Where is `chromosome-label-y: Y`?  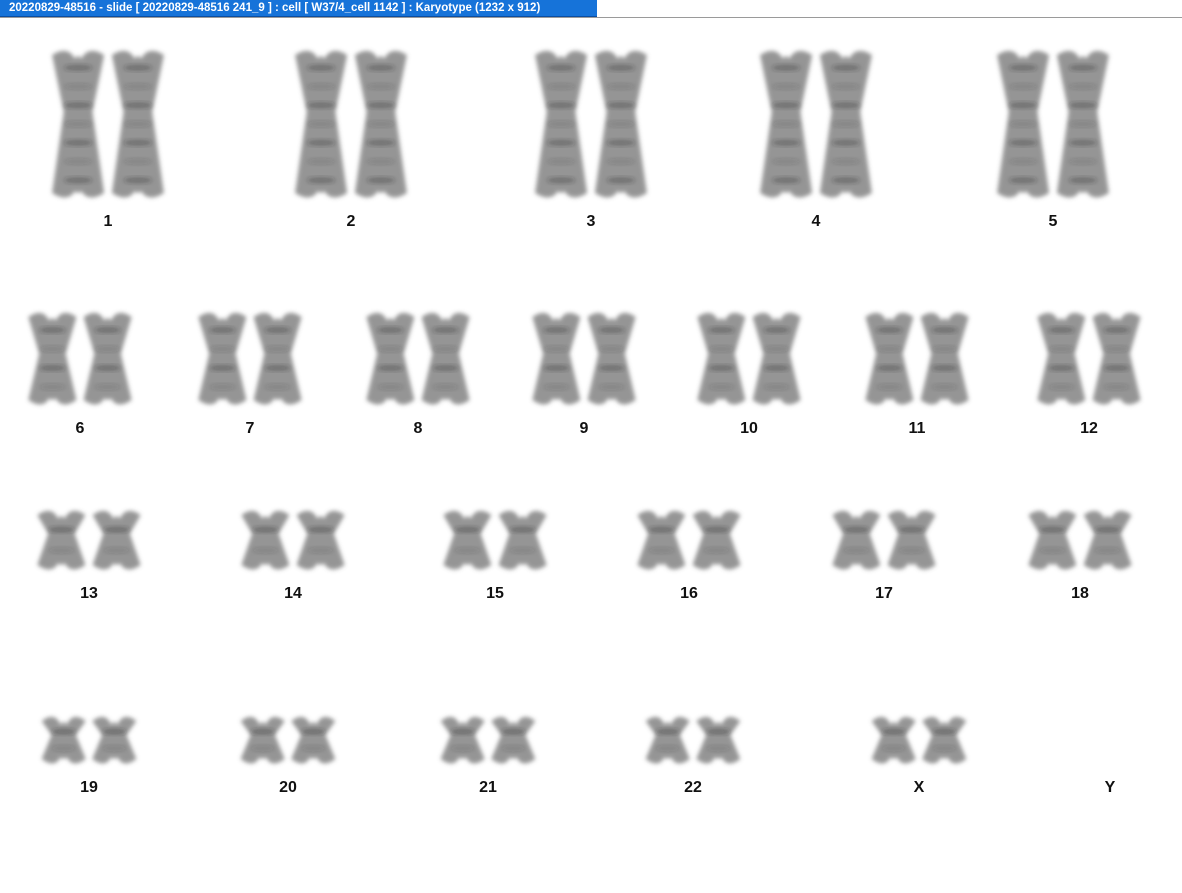
chromosome-label-y: Y is located at coordinates (1110, 787).